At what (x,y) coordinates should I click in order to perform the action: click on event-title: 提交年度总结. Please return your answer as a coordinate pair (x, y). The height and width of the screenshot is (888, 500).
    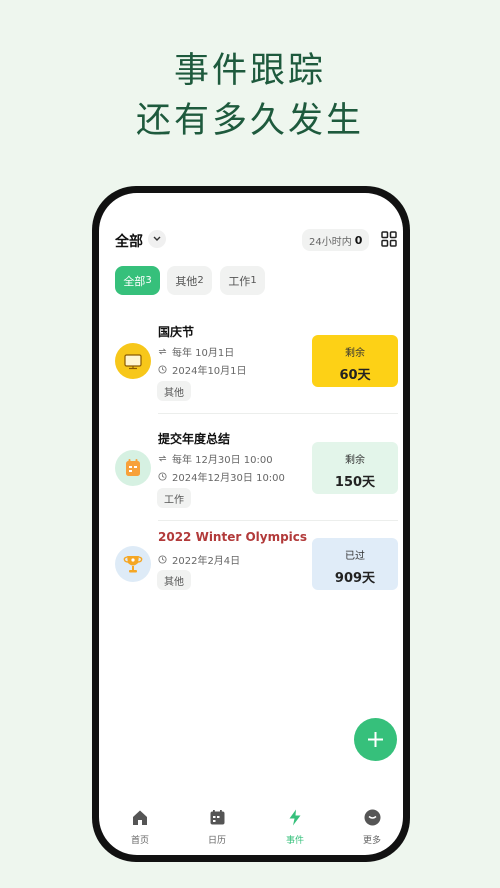
    Looking at the image, I should click on (194, 439).